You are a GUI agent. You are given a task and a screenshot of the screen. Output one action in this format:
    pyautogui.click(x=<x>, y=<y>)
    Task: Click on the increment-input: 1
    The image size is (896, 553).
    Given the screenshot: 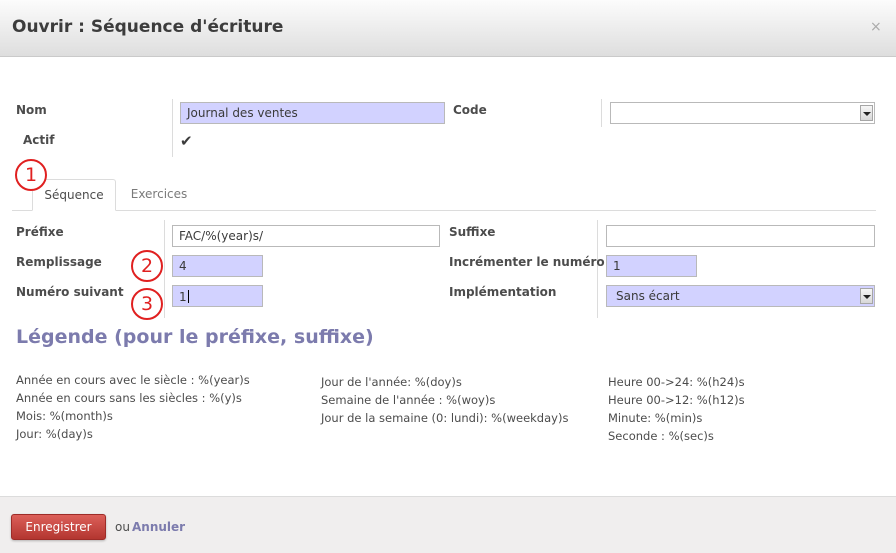 What is the action you would take?
    pyautogui.click(x=651, y=266)
    